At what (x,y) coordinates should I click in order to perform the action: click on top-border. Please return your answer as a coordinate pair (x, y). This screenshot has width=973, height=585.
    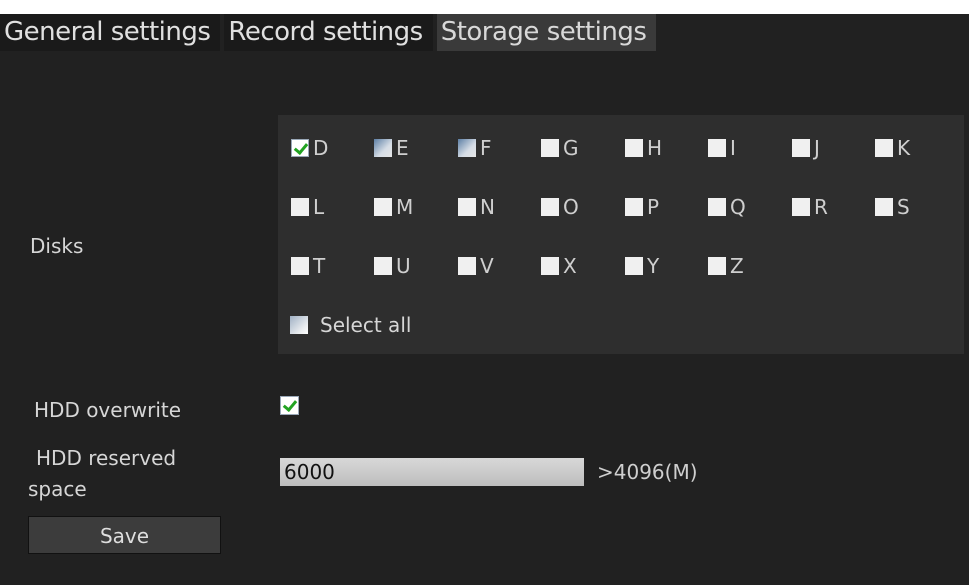
    Looking at the image, I should click on (486, 7).